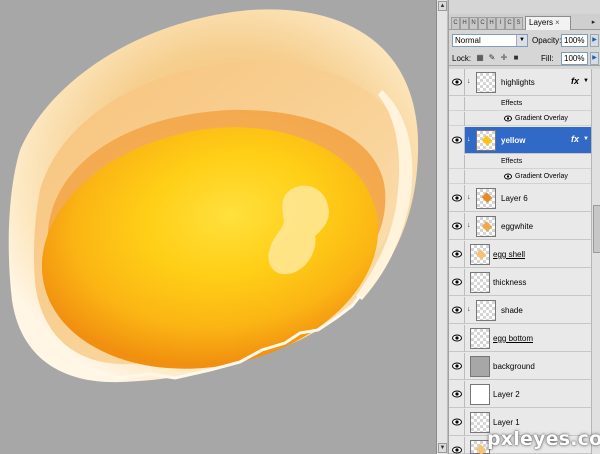  What do you see at coordinates (512, 103) in the screenshot?
I see `effects-label: Effects` at bounding box center [512, 103].